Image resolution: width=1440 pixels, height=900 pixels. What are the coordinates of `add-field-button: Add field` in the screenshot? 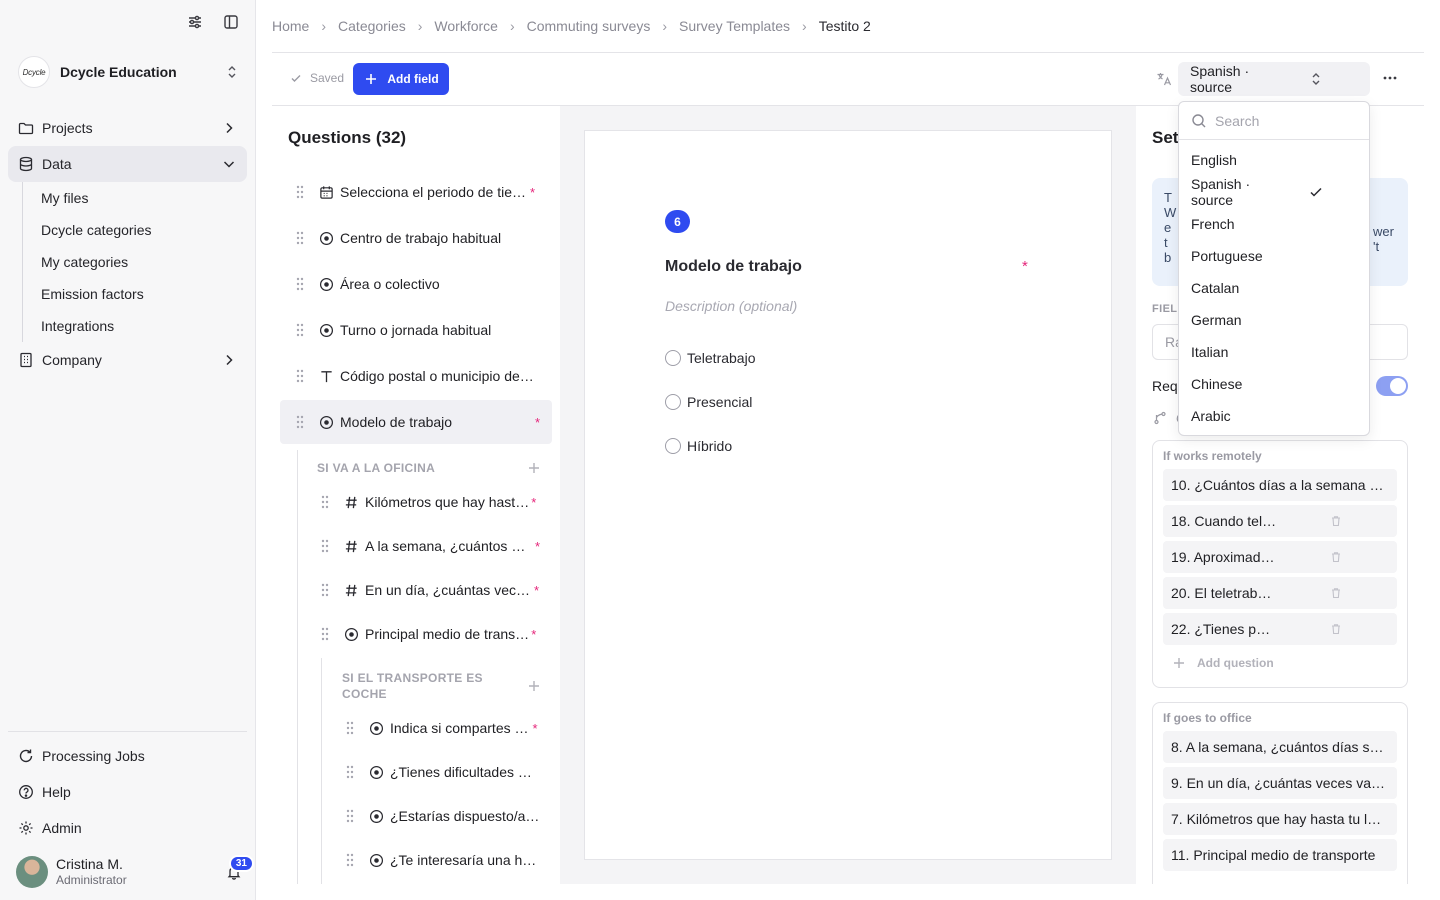 It's located at (401, 79).